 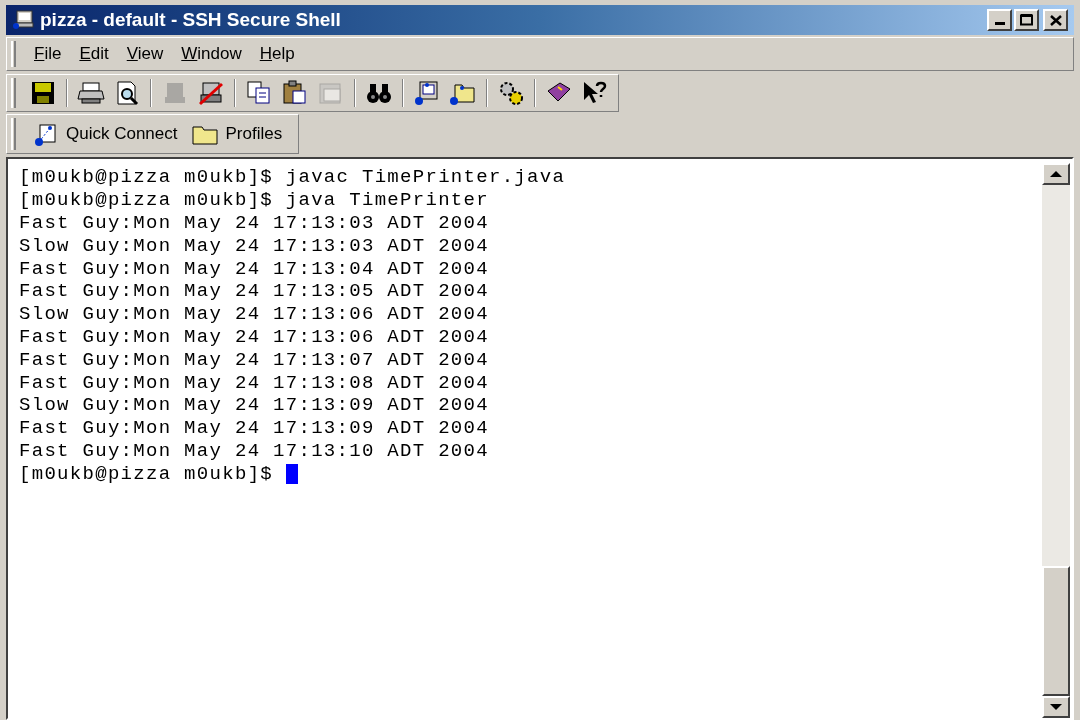 I want to click on menu-item: Window, so click(x=211, y=54).